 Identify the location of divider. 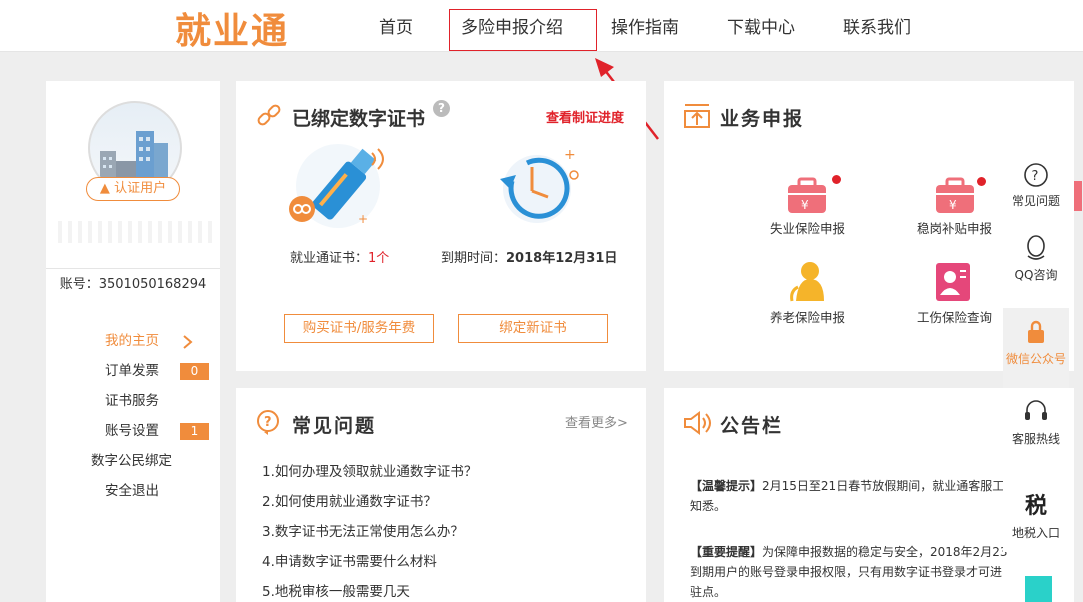
(133, 268).